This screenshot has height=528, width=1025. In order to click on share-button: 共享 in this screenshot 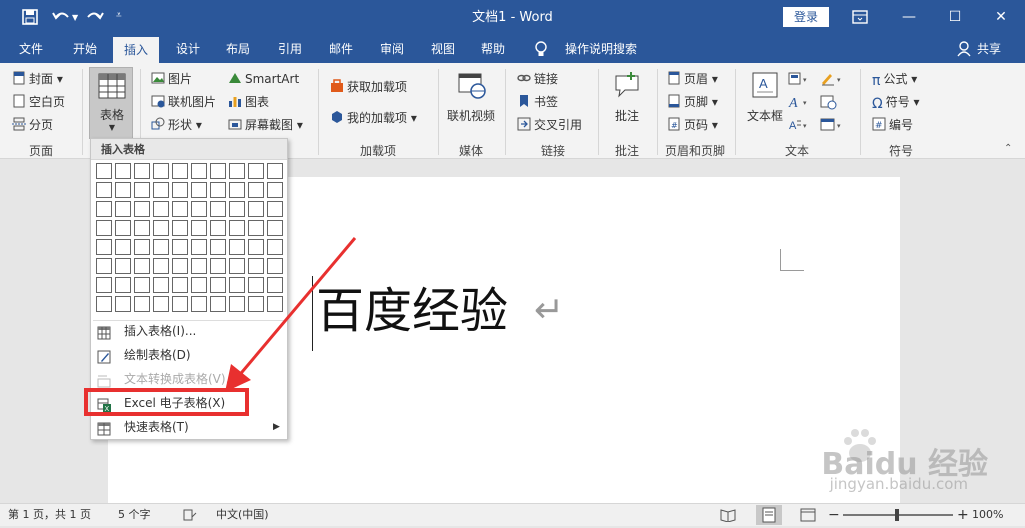, I will do `click(989, 49)`.